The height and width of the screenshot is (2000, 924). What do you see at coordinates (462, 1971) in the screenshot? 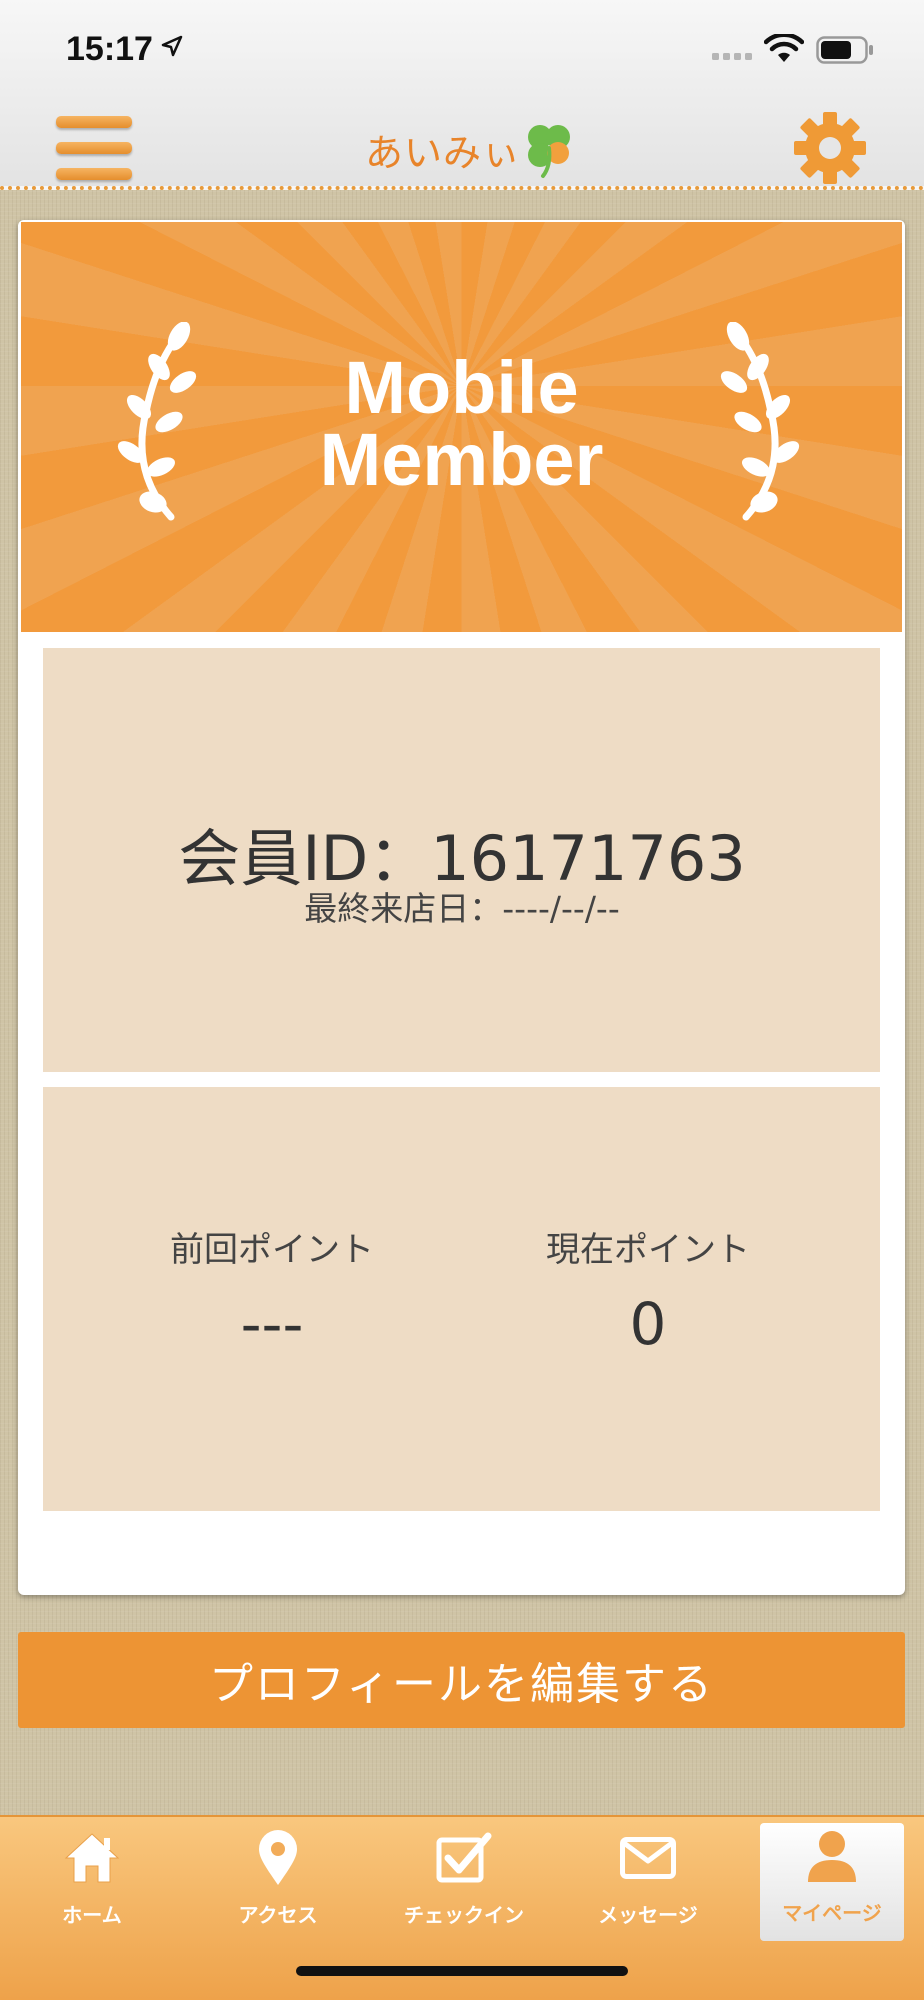
I see `home-indicator` at bounding box center [462, 1971].